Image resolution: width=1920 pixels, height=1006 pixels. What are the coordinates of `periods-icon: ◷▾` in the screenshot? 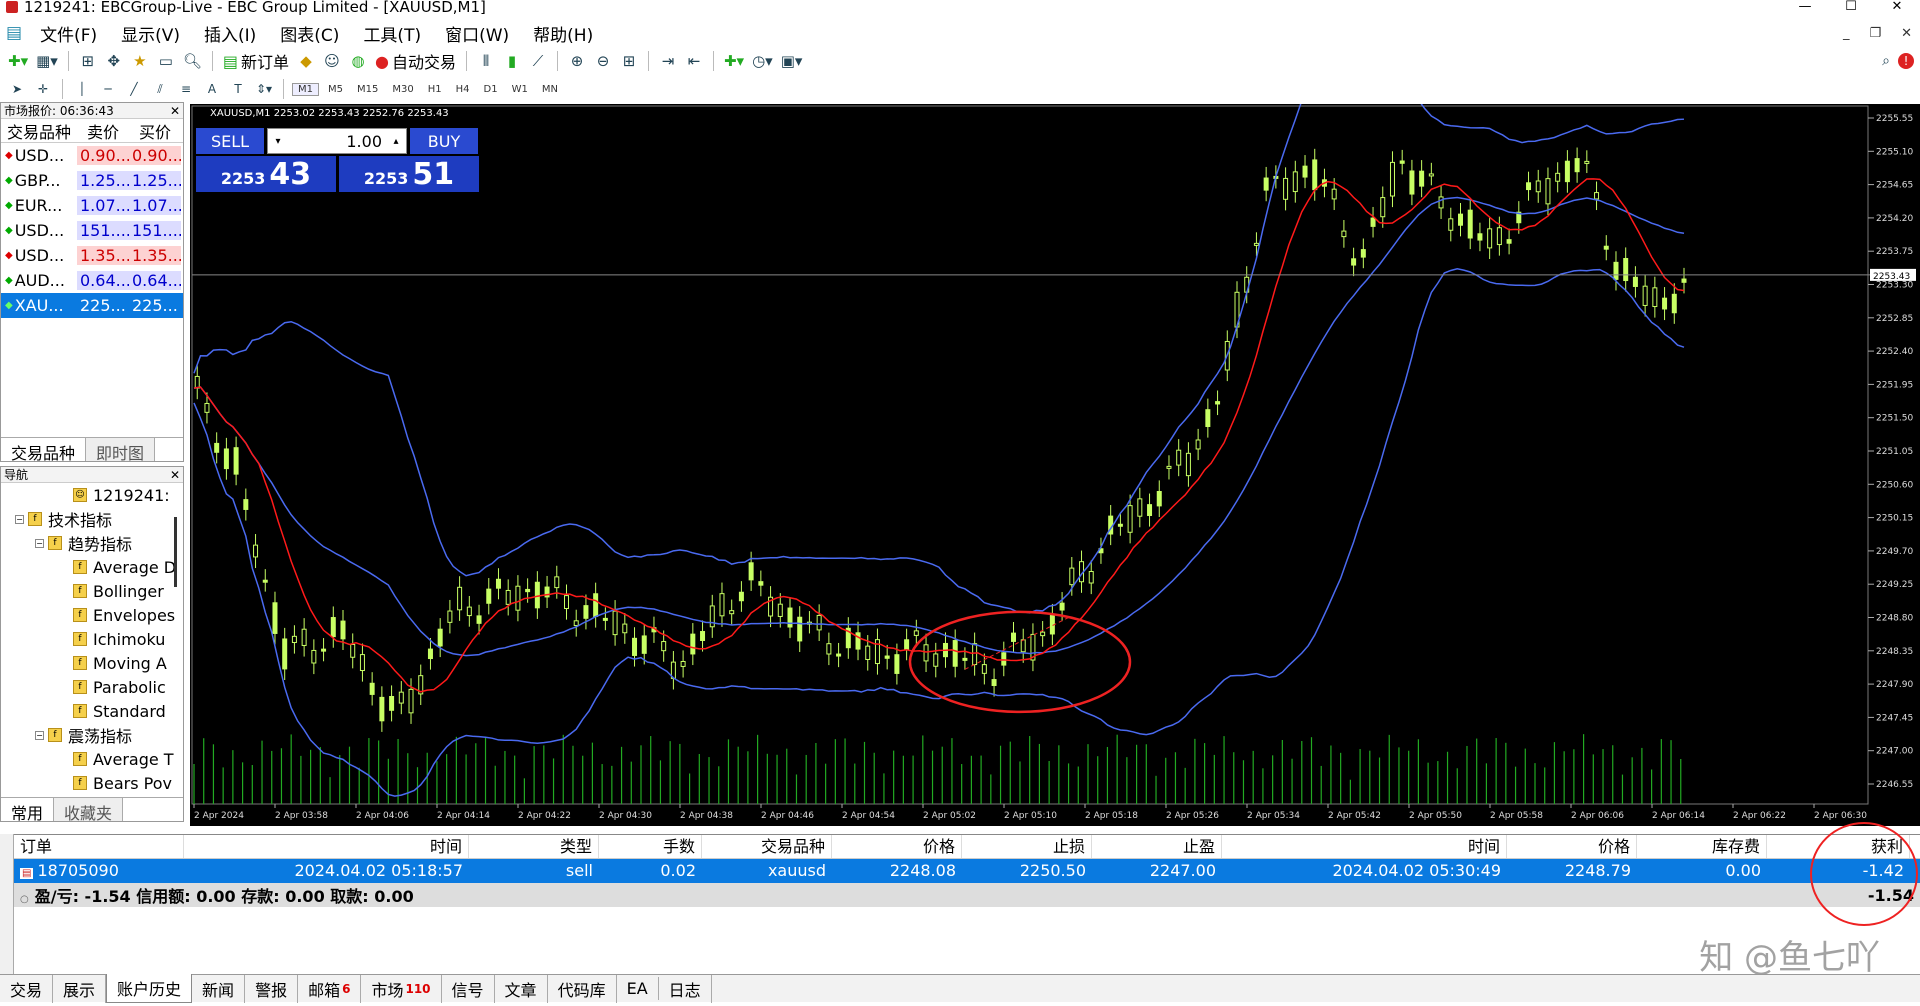 It's located at (762, 61).